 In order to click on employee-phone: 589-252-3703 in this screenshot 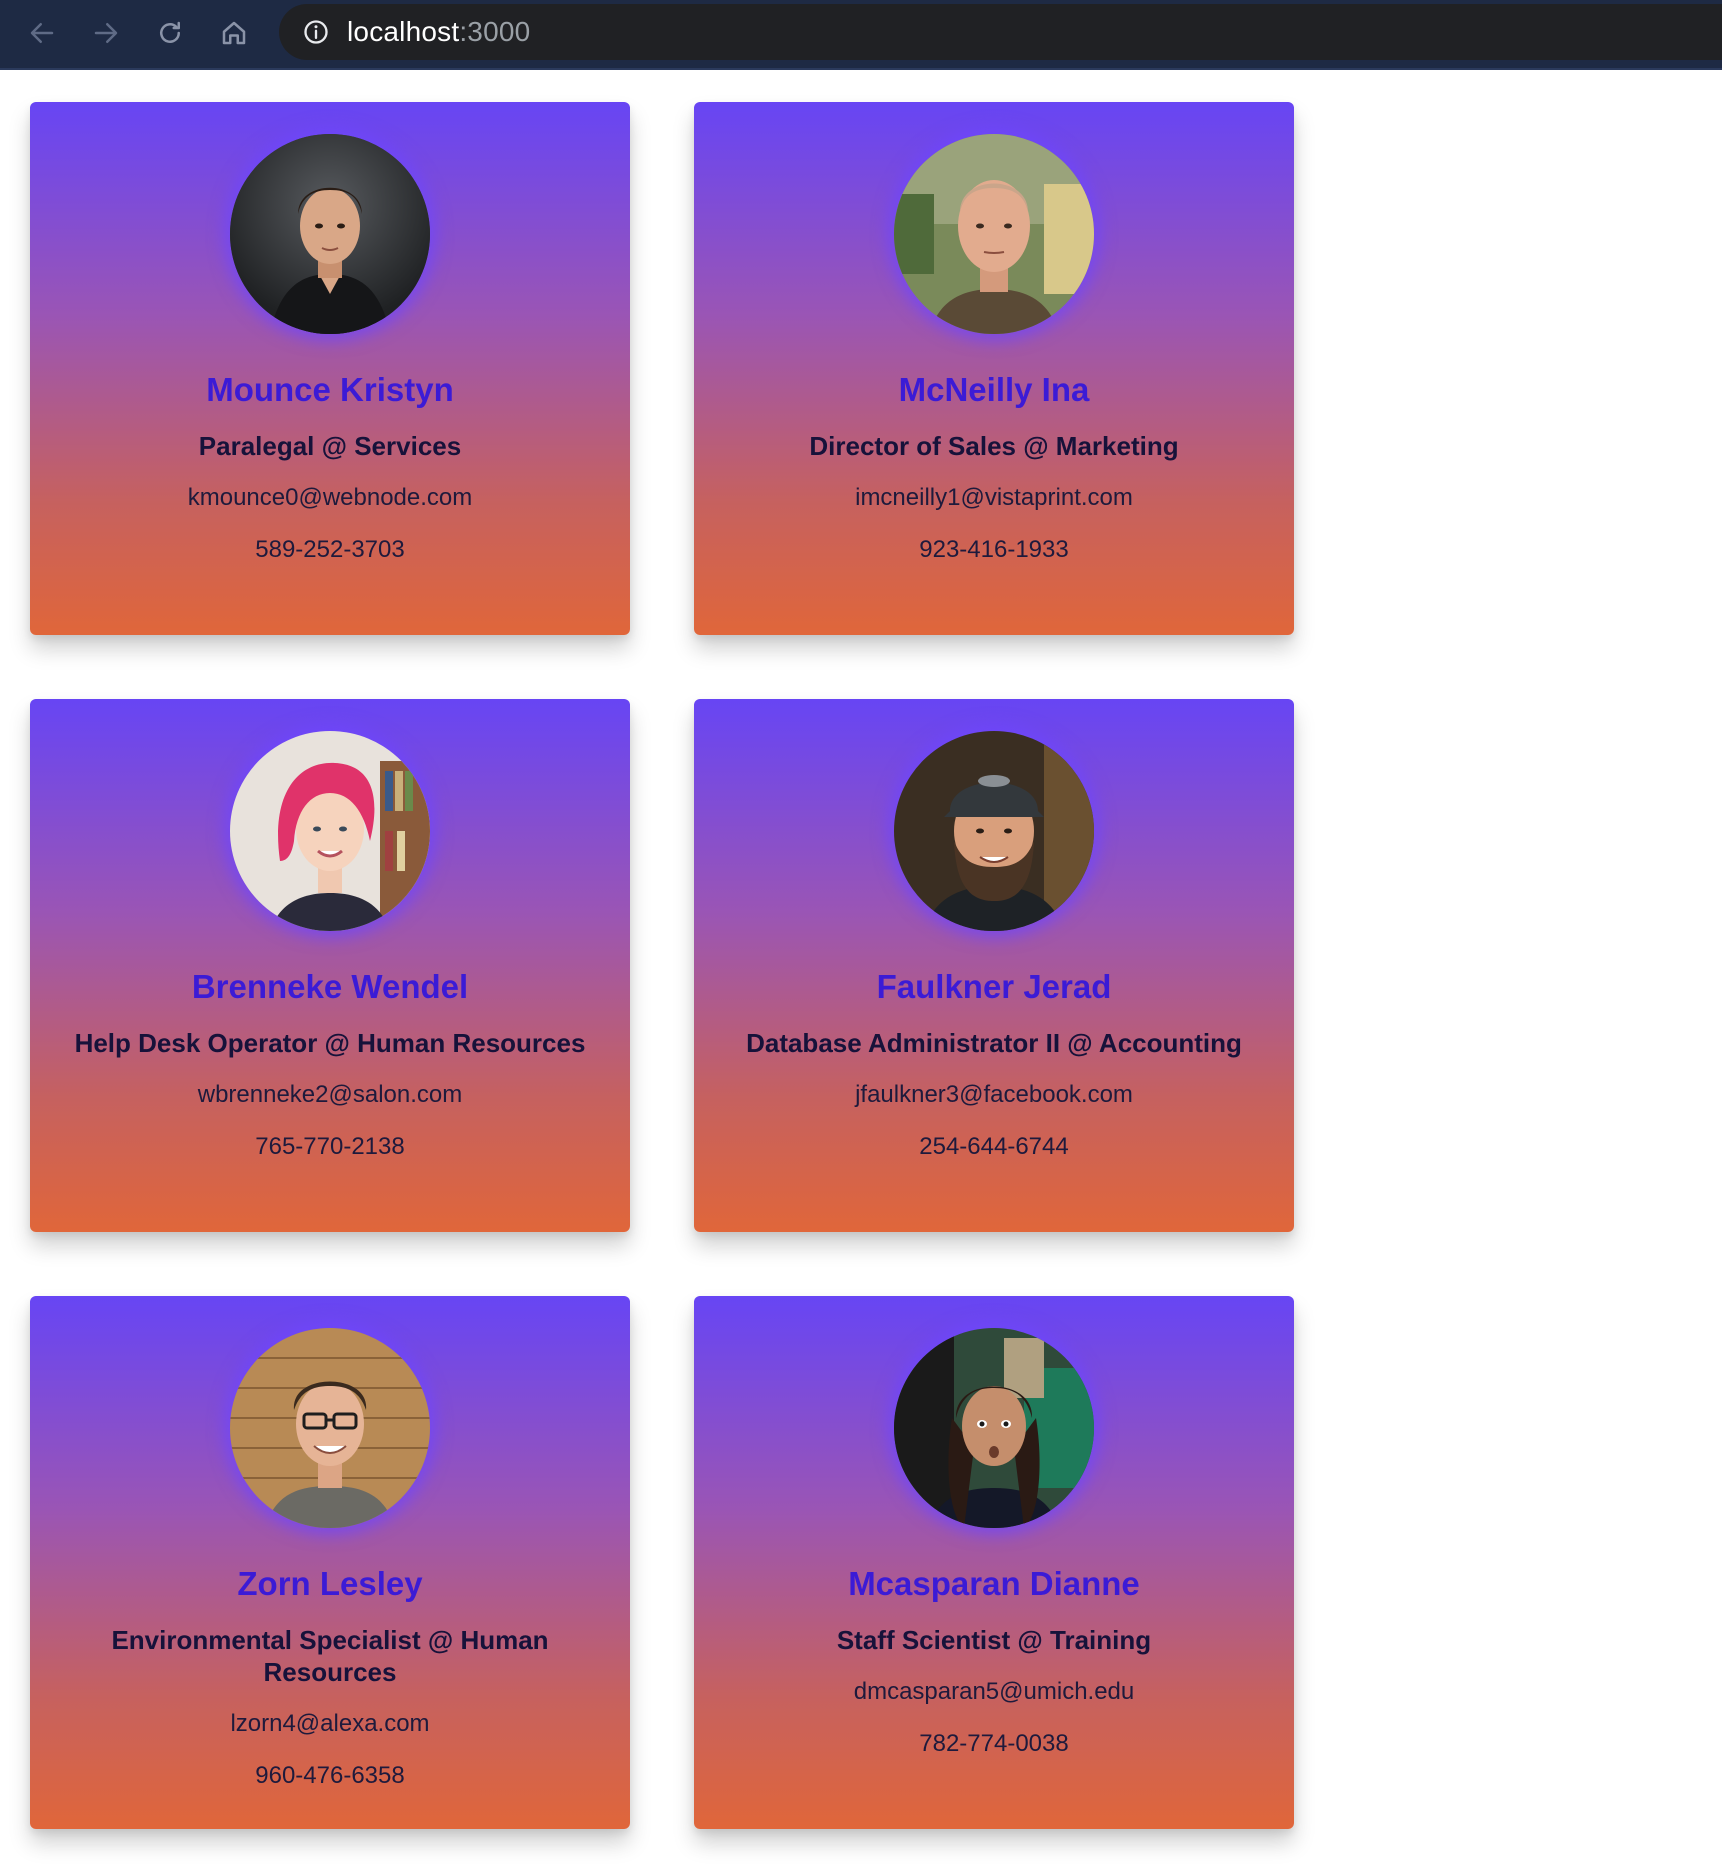, I will do `click(330, 549)`.